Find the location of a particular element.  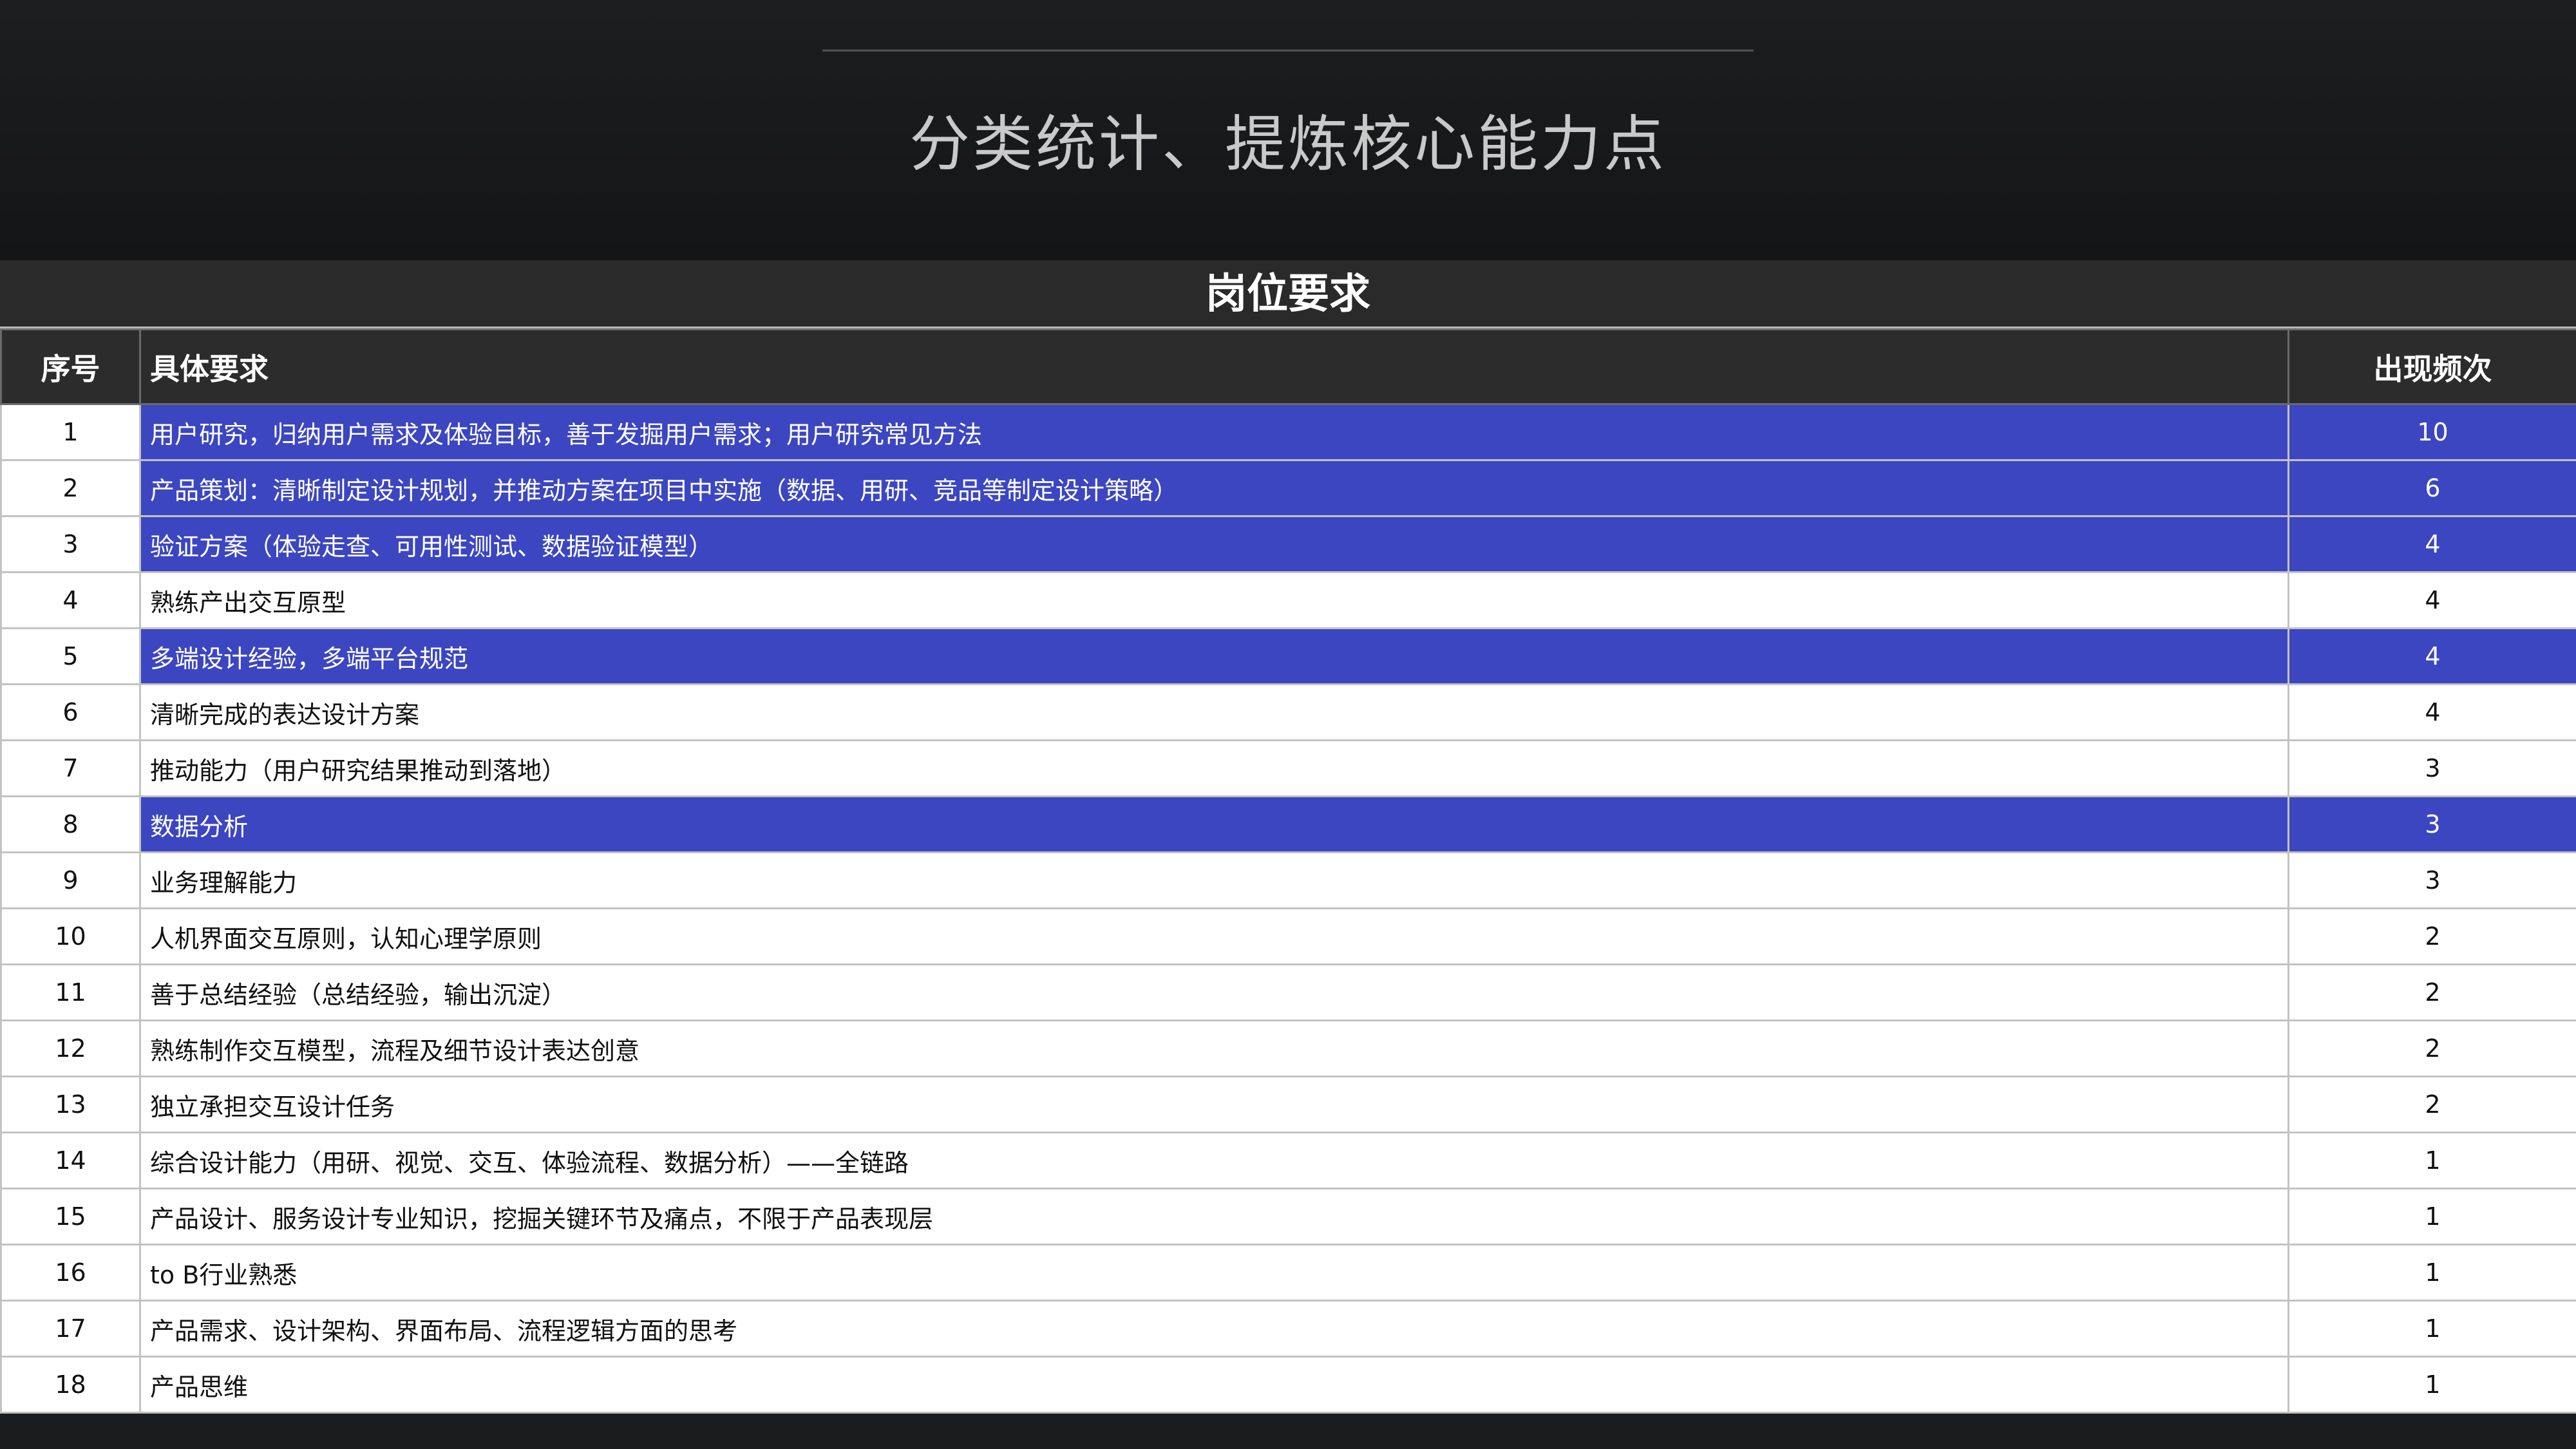

row-seq: 16 is located at coordinates (70, 1273).